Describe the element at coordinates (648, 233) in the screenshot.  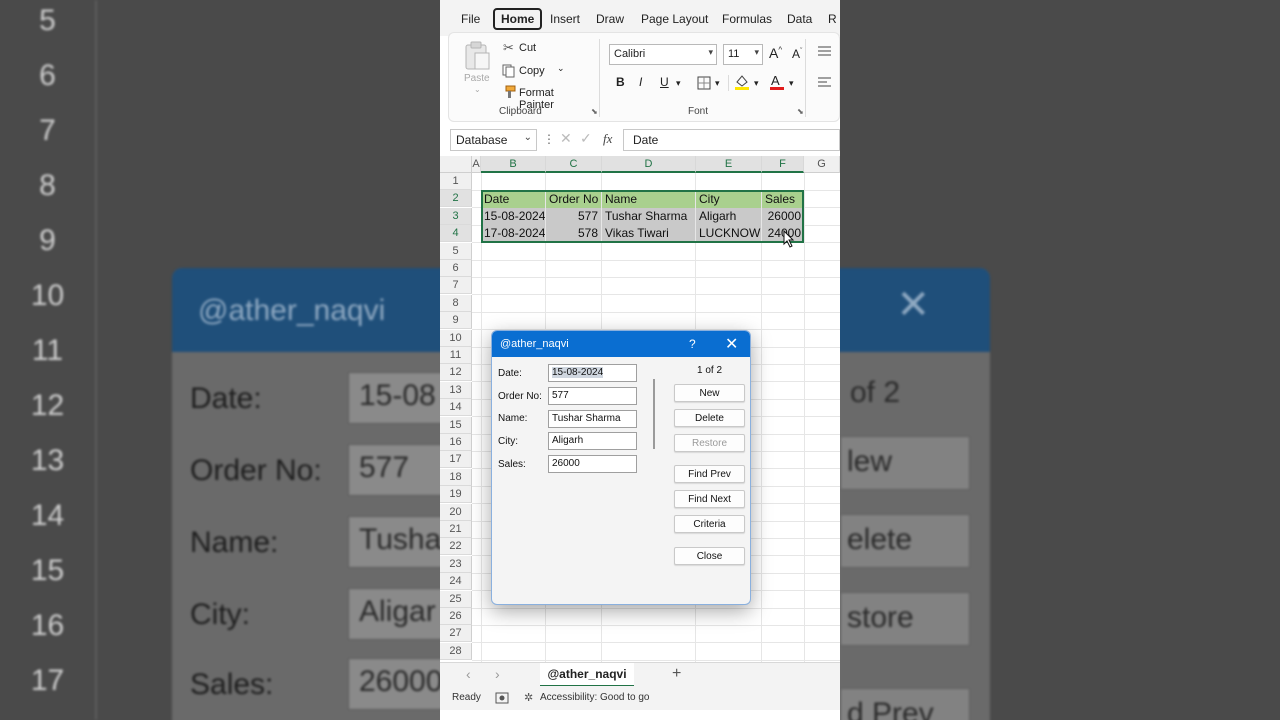
I see `cell-d4: Vikas Tiwari` at that location.